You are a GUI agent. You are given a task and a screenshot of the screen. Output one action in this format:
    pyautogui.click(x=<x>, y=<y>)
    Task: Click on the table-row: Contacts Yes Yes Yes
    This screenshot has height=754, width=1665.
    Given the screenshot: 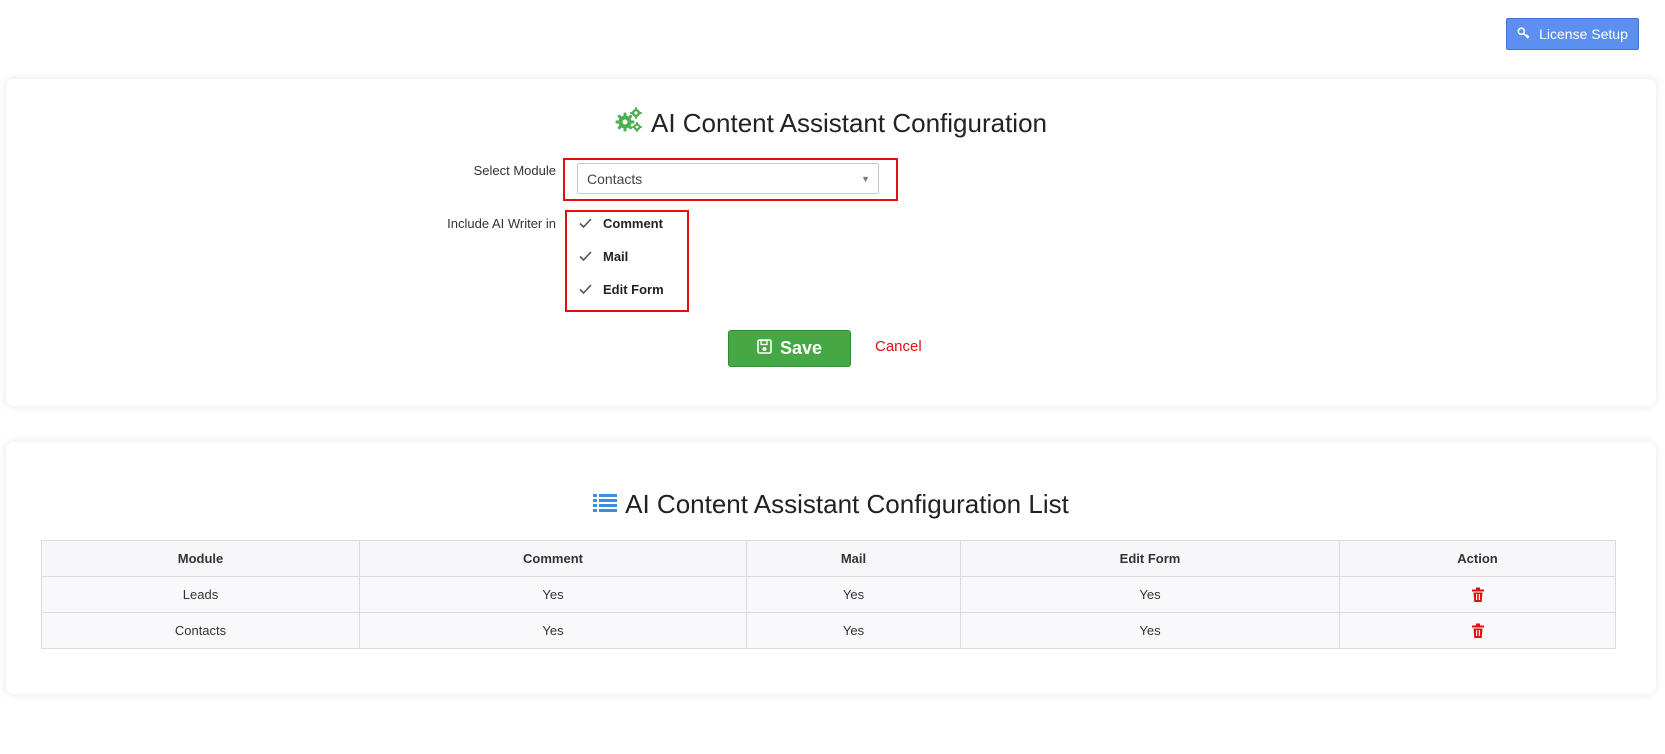 What is the action you would take?
    pyautogui.click(x=828, y=630)
    